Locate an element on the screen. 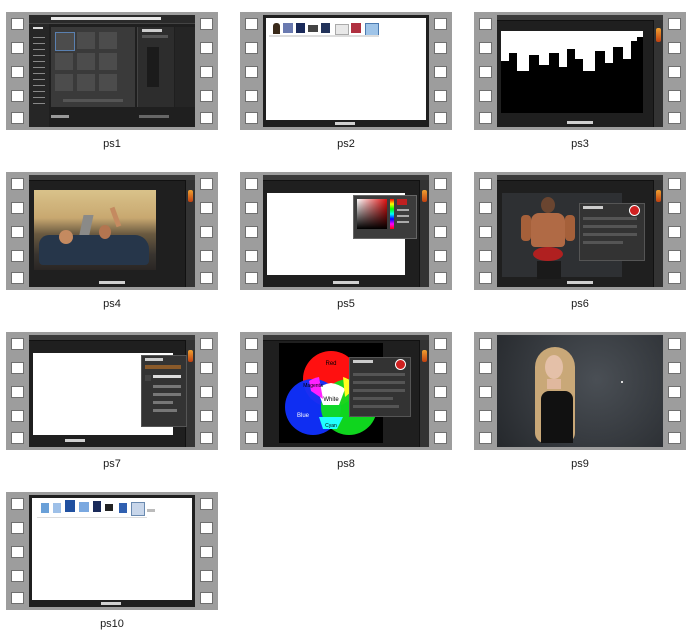  thumbnail-caption: ps5 is located at coordinates (346, 304).